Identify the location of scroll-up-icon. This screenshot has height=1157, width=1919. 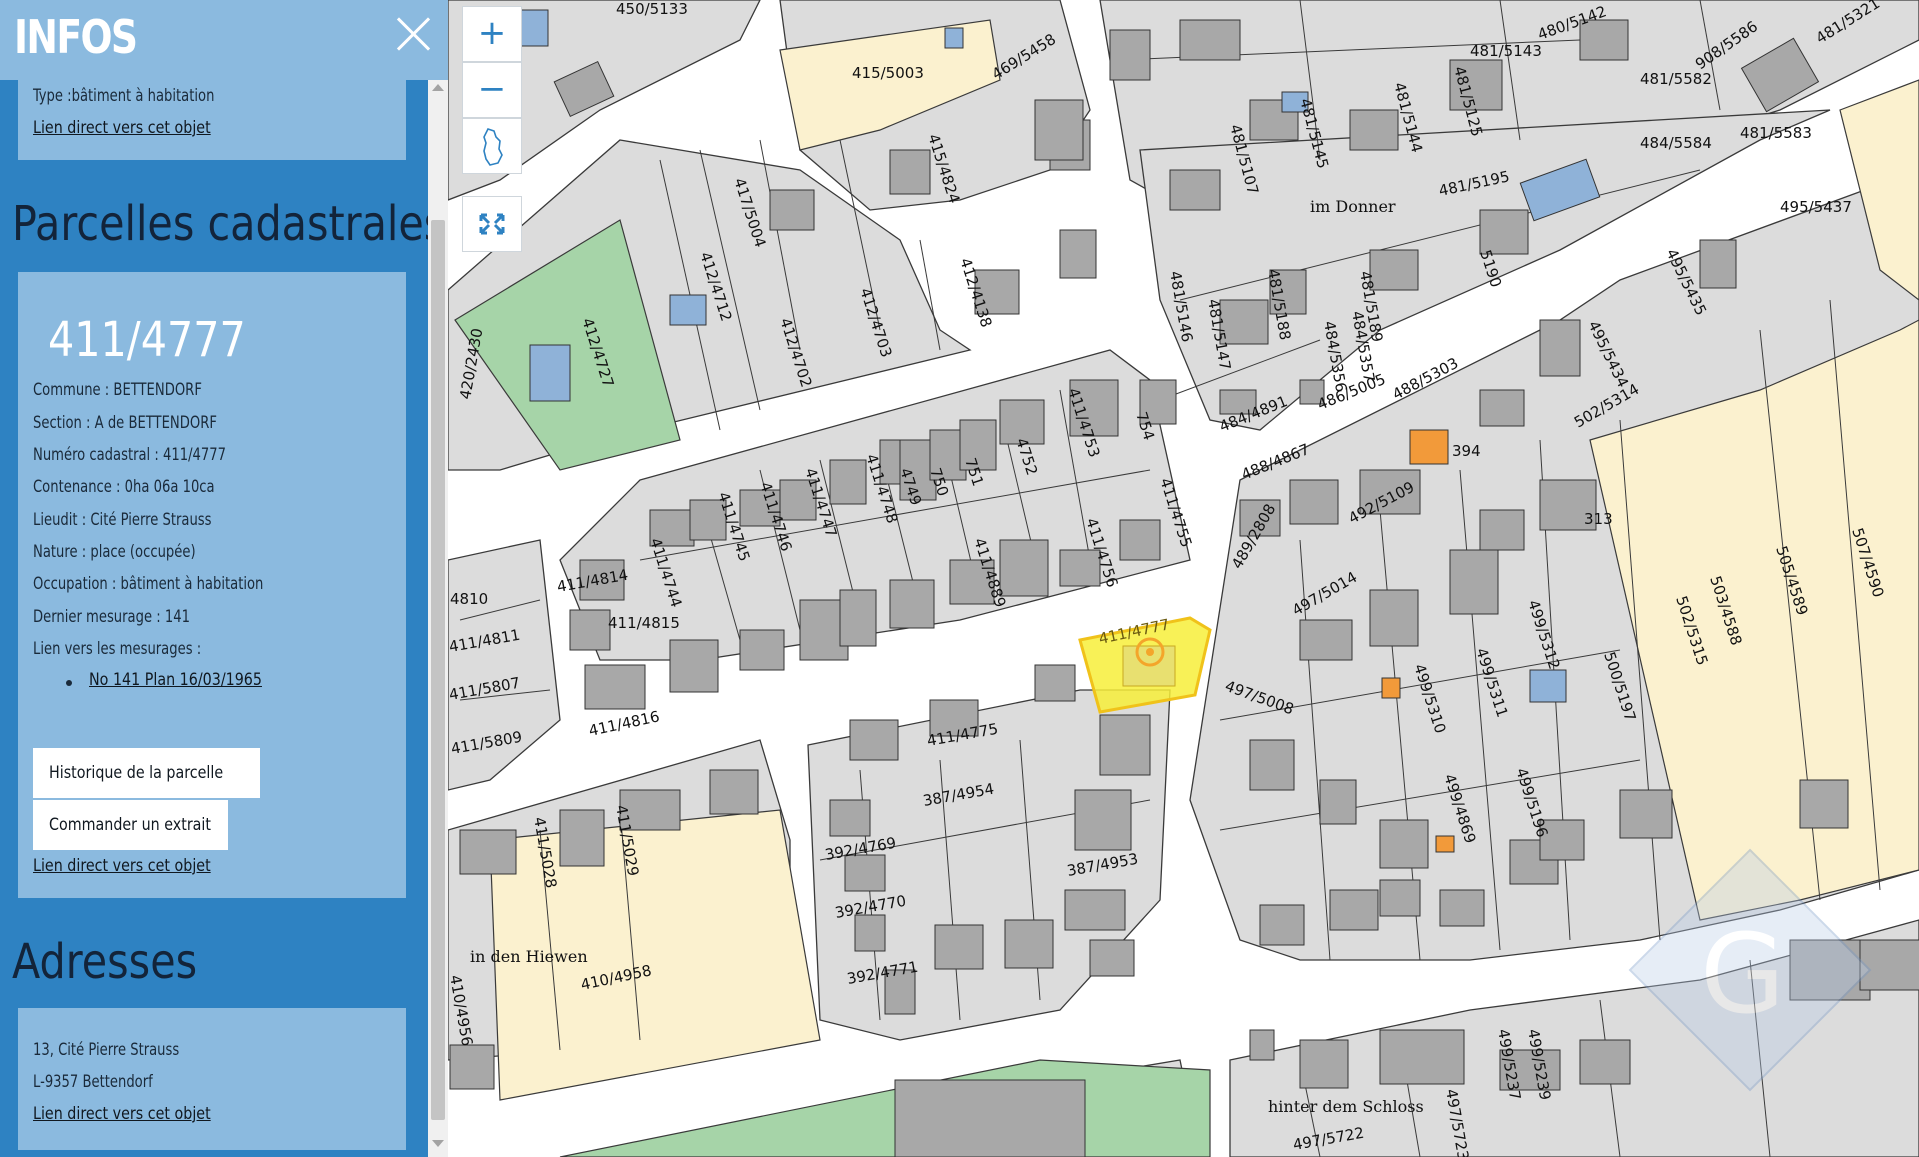
(438, 87).